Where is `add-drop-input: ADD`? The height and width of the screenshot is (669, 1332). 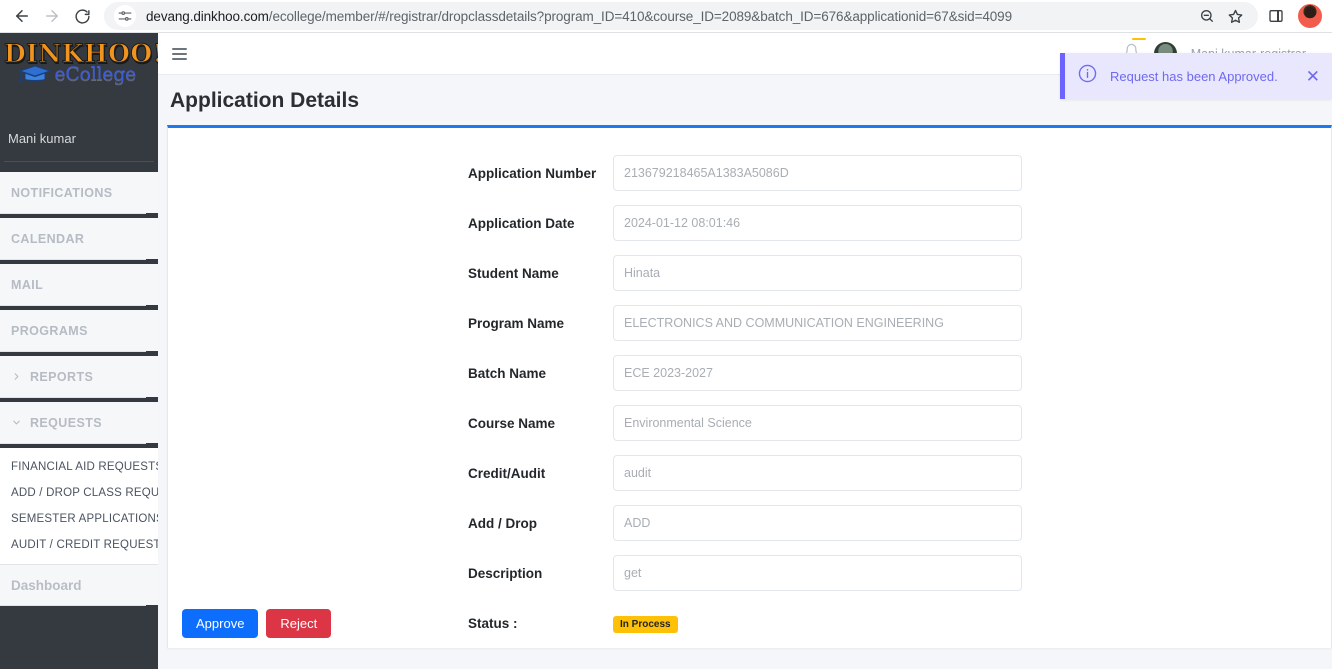
add-drop-input: ADD is located at coordinates (817, 523).